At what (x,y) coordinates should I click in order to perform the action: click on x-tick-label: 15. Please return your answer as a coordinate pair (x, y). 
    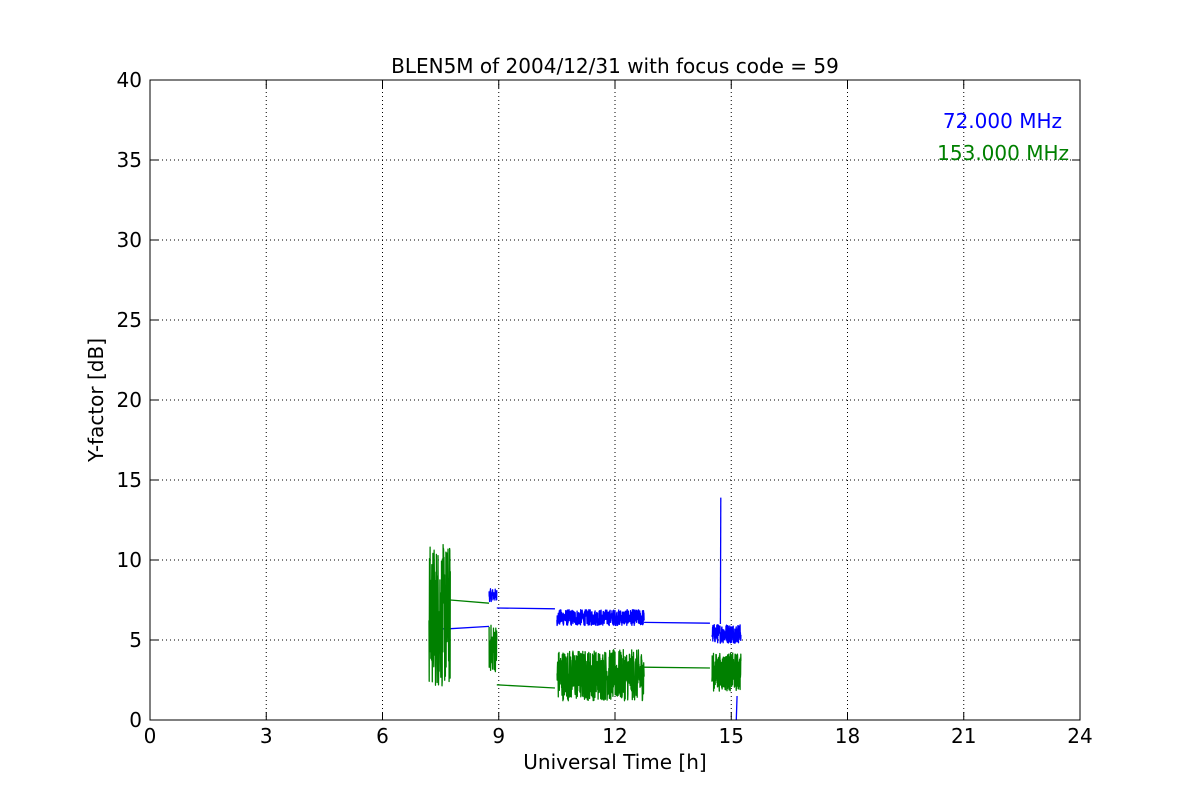
    Looking at the image, I should click on (731, 736).